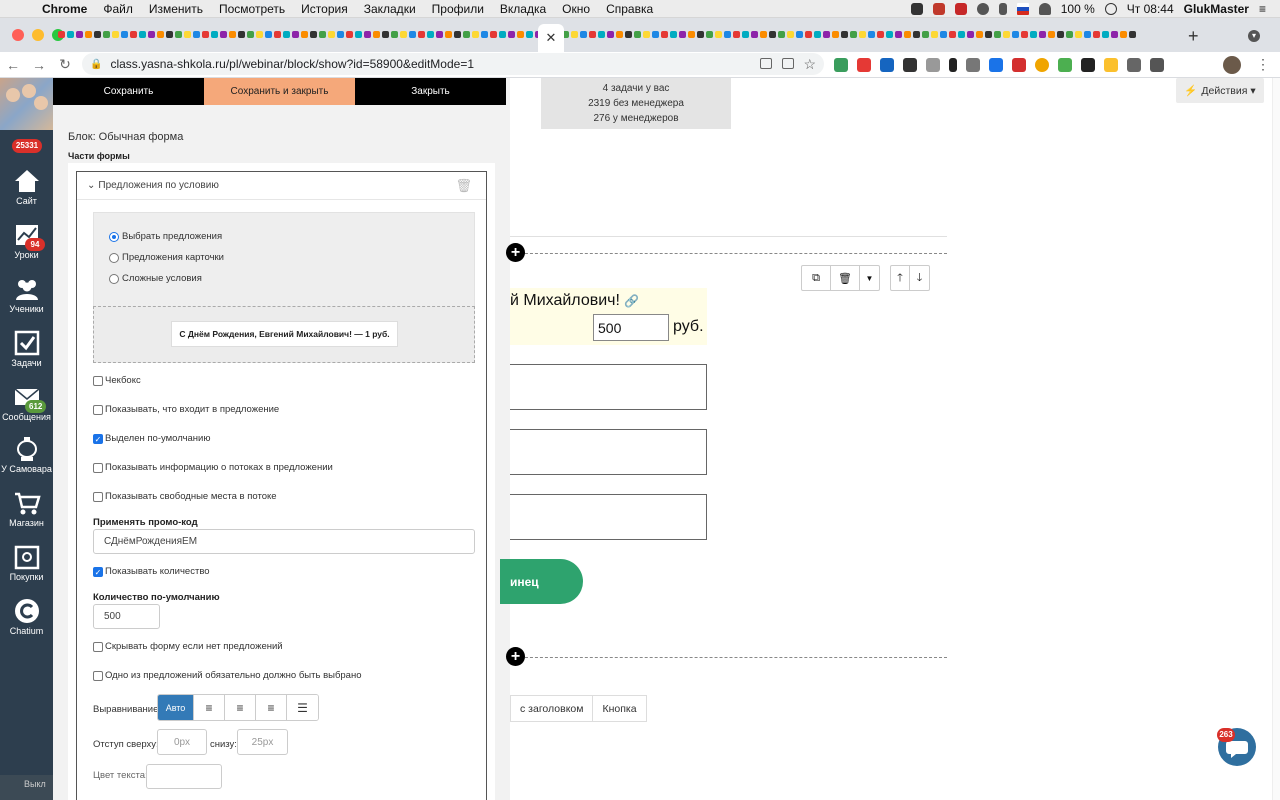 The width and height of the screenshot is (1280, 800). What do you see at coordinates (182, 742) in the screenshot?
I see `padding-top-input: 0px` at bounding box center [182, 742].